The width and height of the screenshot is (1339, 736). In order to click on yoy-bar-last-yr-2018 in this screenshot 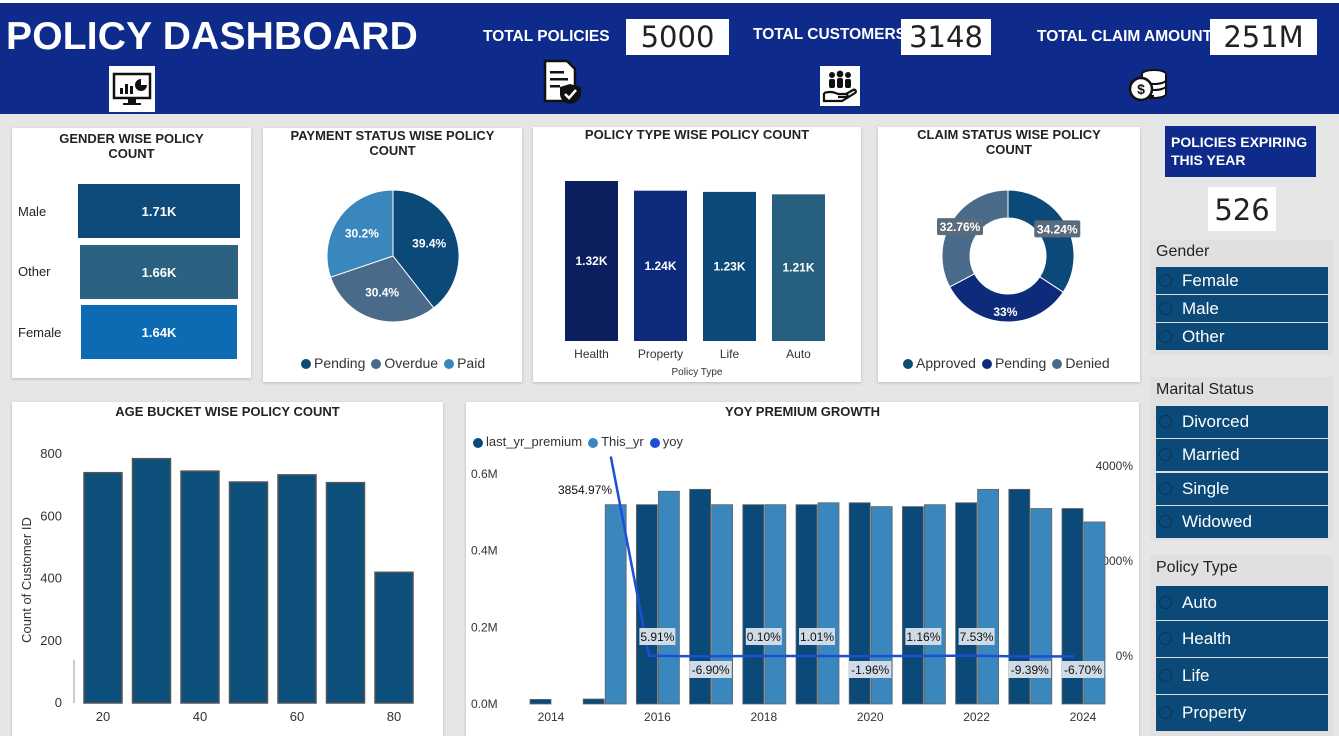, I will do `click(753, 604)`.